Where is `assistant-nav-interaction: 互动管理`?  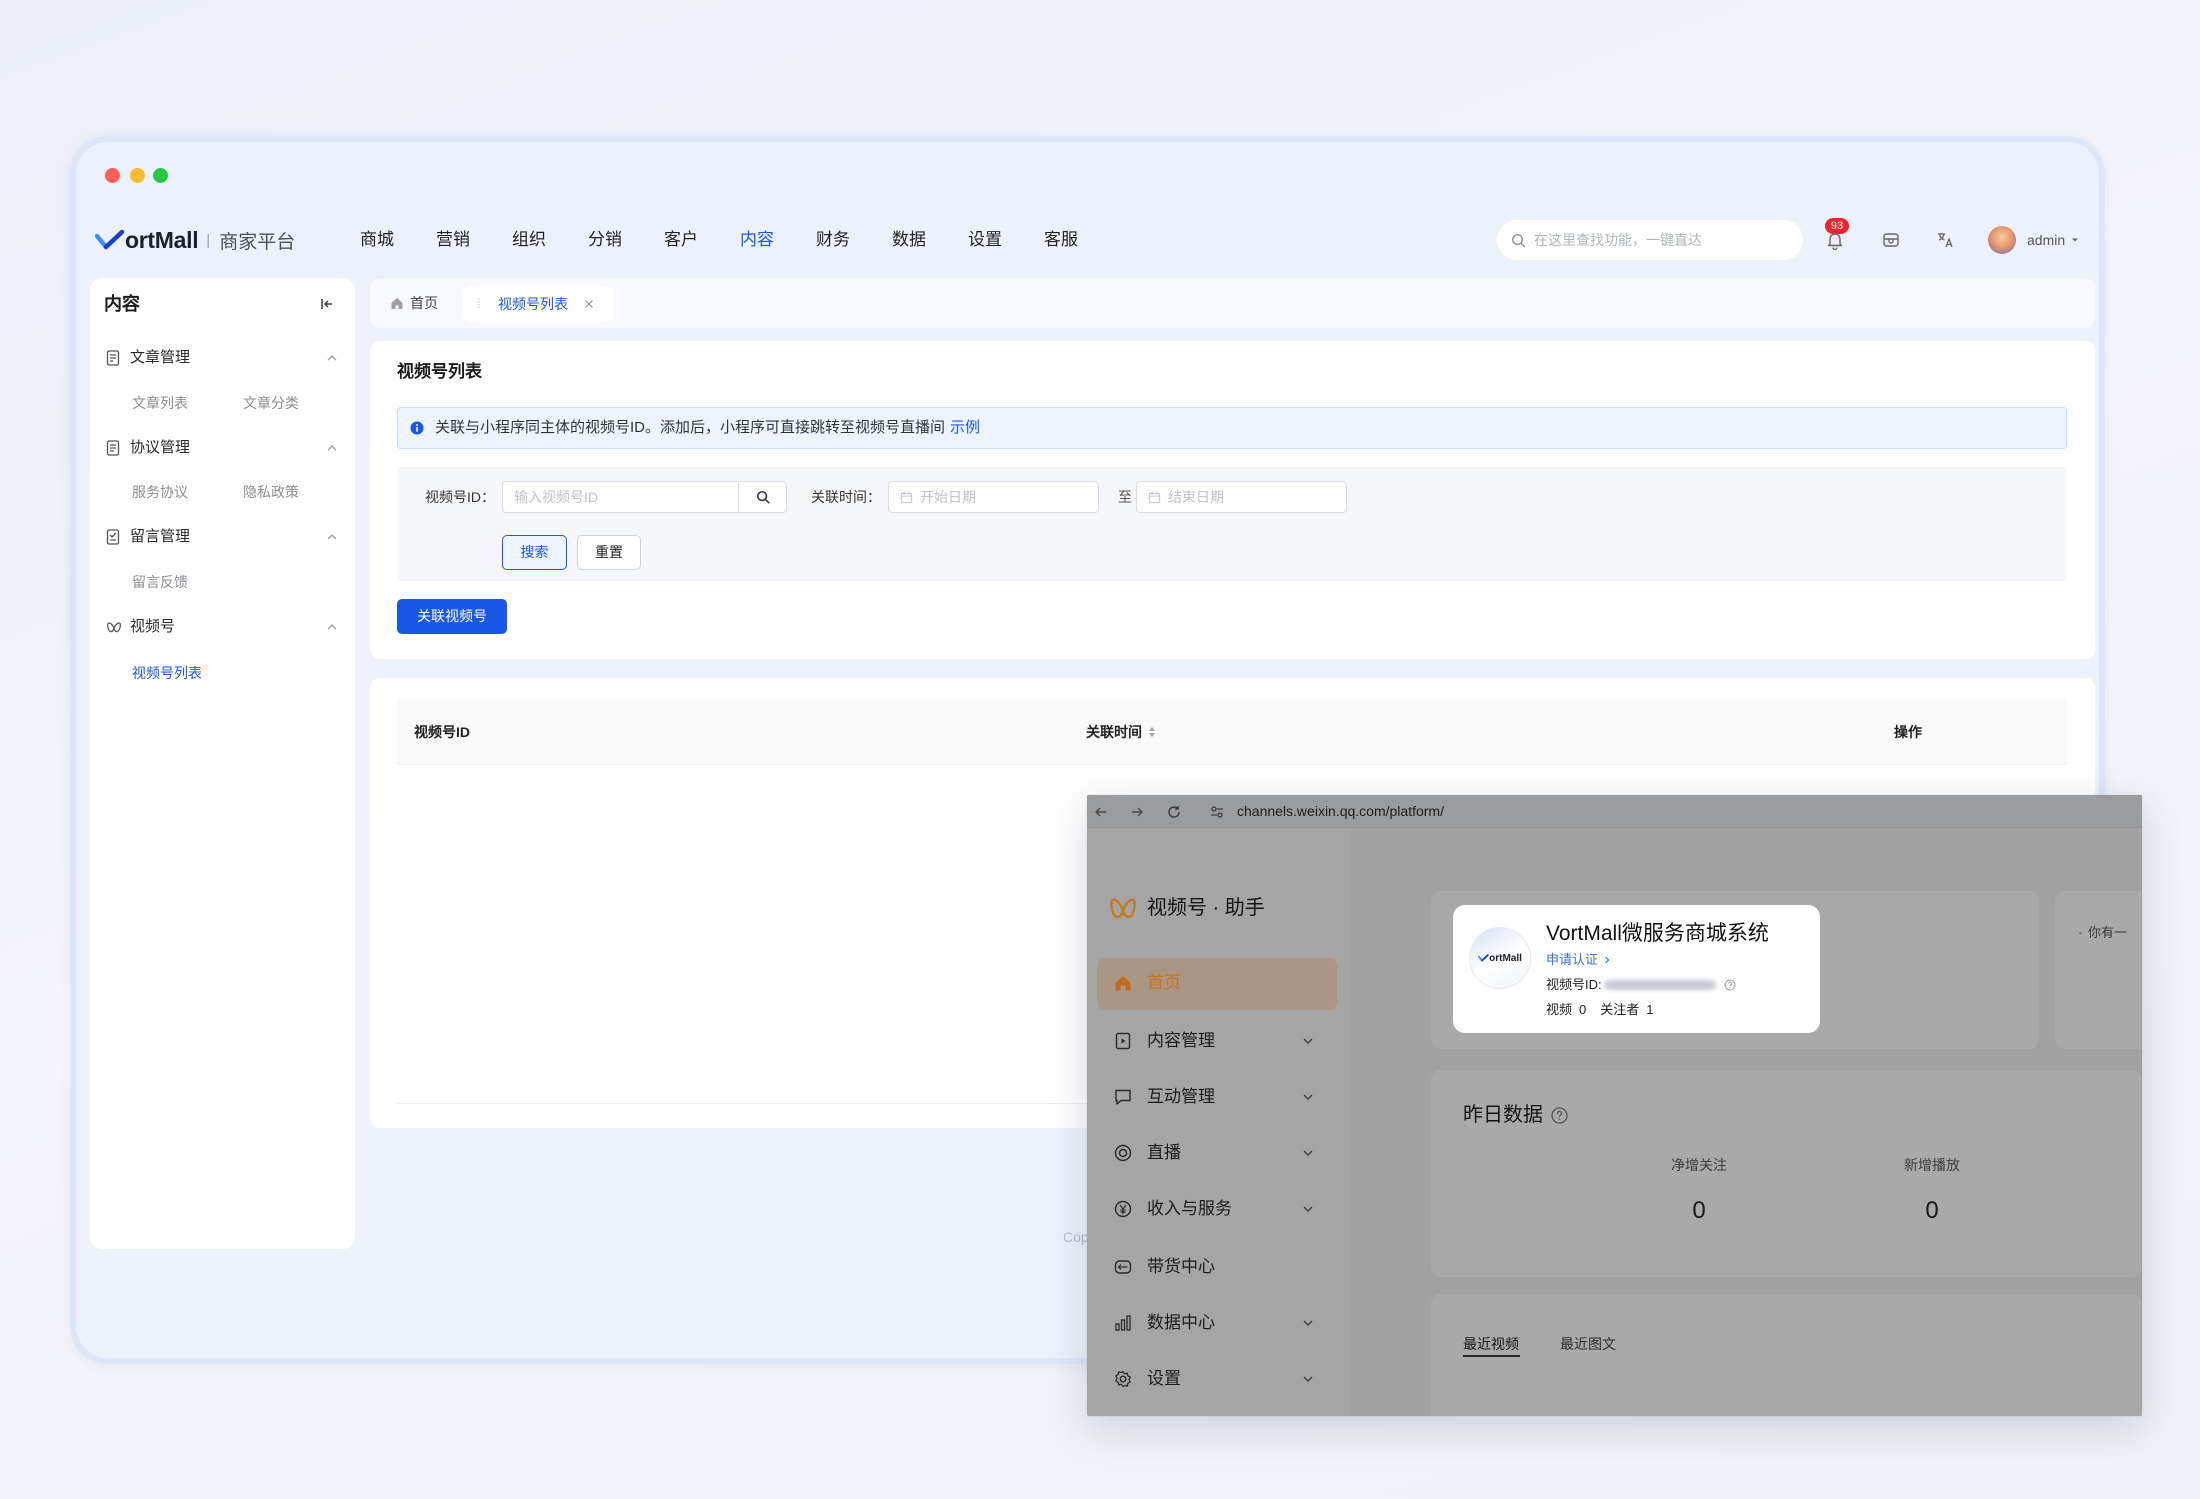
assistant-nav-interaction: 互动管理 is located at coordinates (1219, 1097).